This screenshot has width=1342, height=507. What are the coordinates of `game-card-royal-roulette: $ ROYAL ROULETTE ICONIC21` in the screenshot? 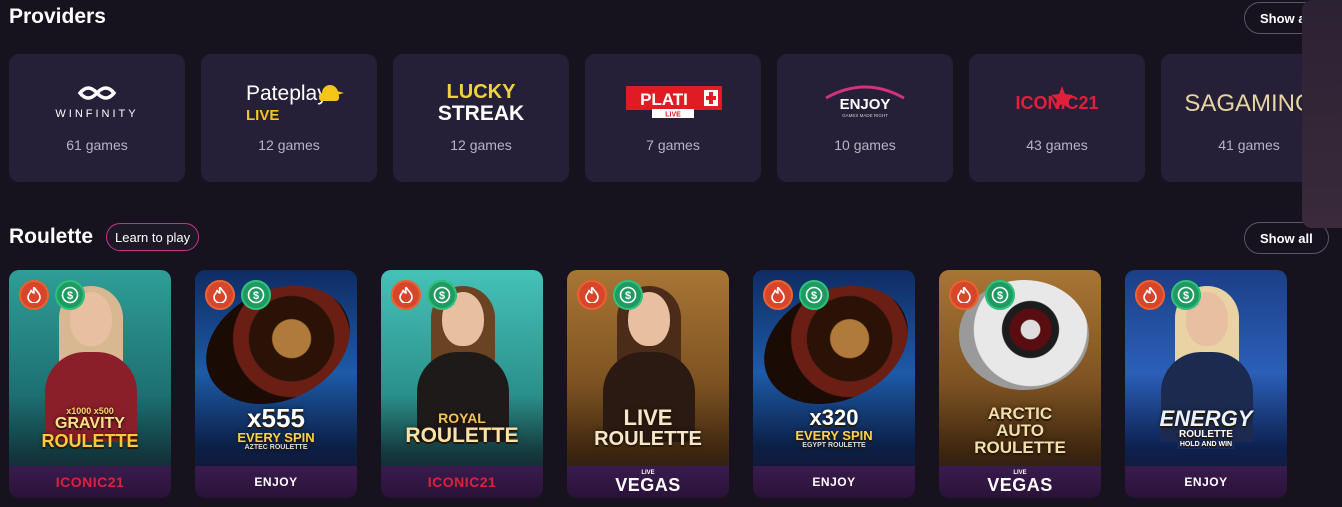 It's located at (462, 384).